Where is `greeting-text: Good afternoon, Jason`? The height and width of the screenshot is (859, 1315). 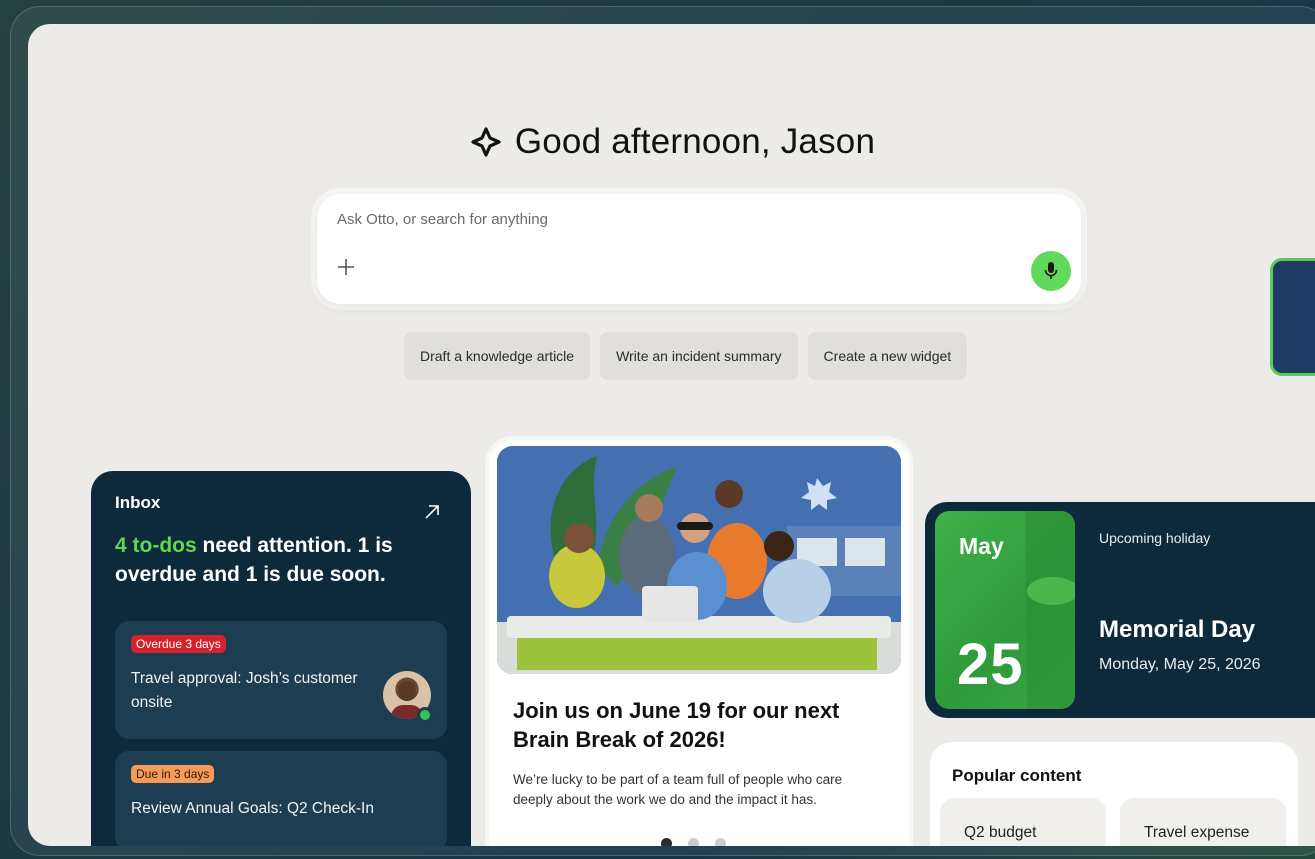 greeting-text: Good afternoon, Jason is located at coordinates (695, 141).